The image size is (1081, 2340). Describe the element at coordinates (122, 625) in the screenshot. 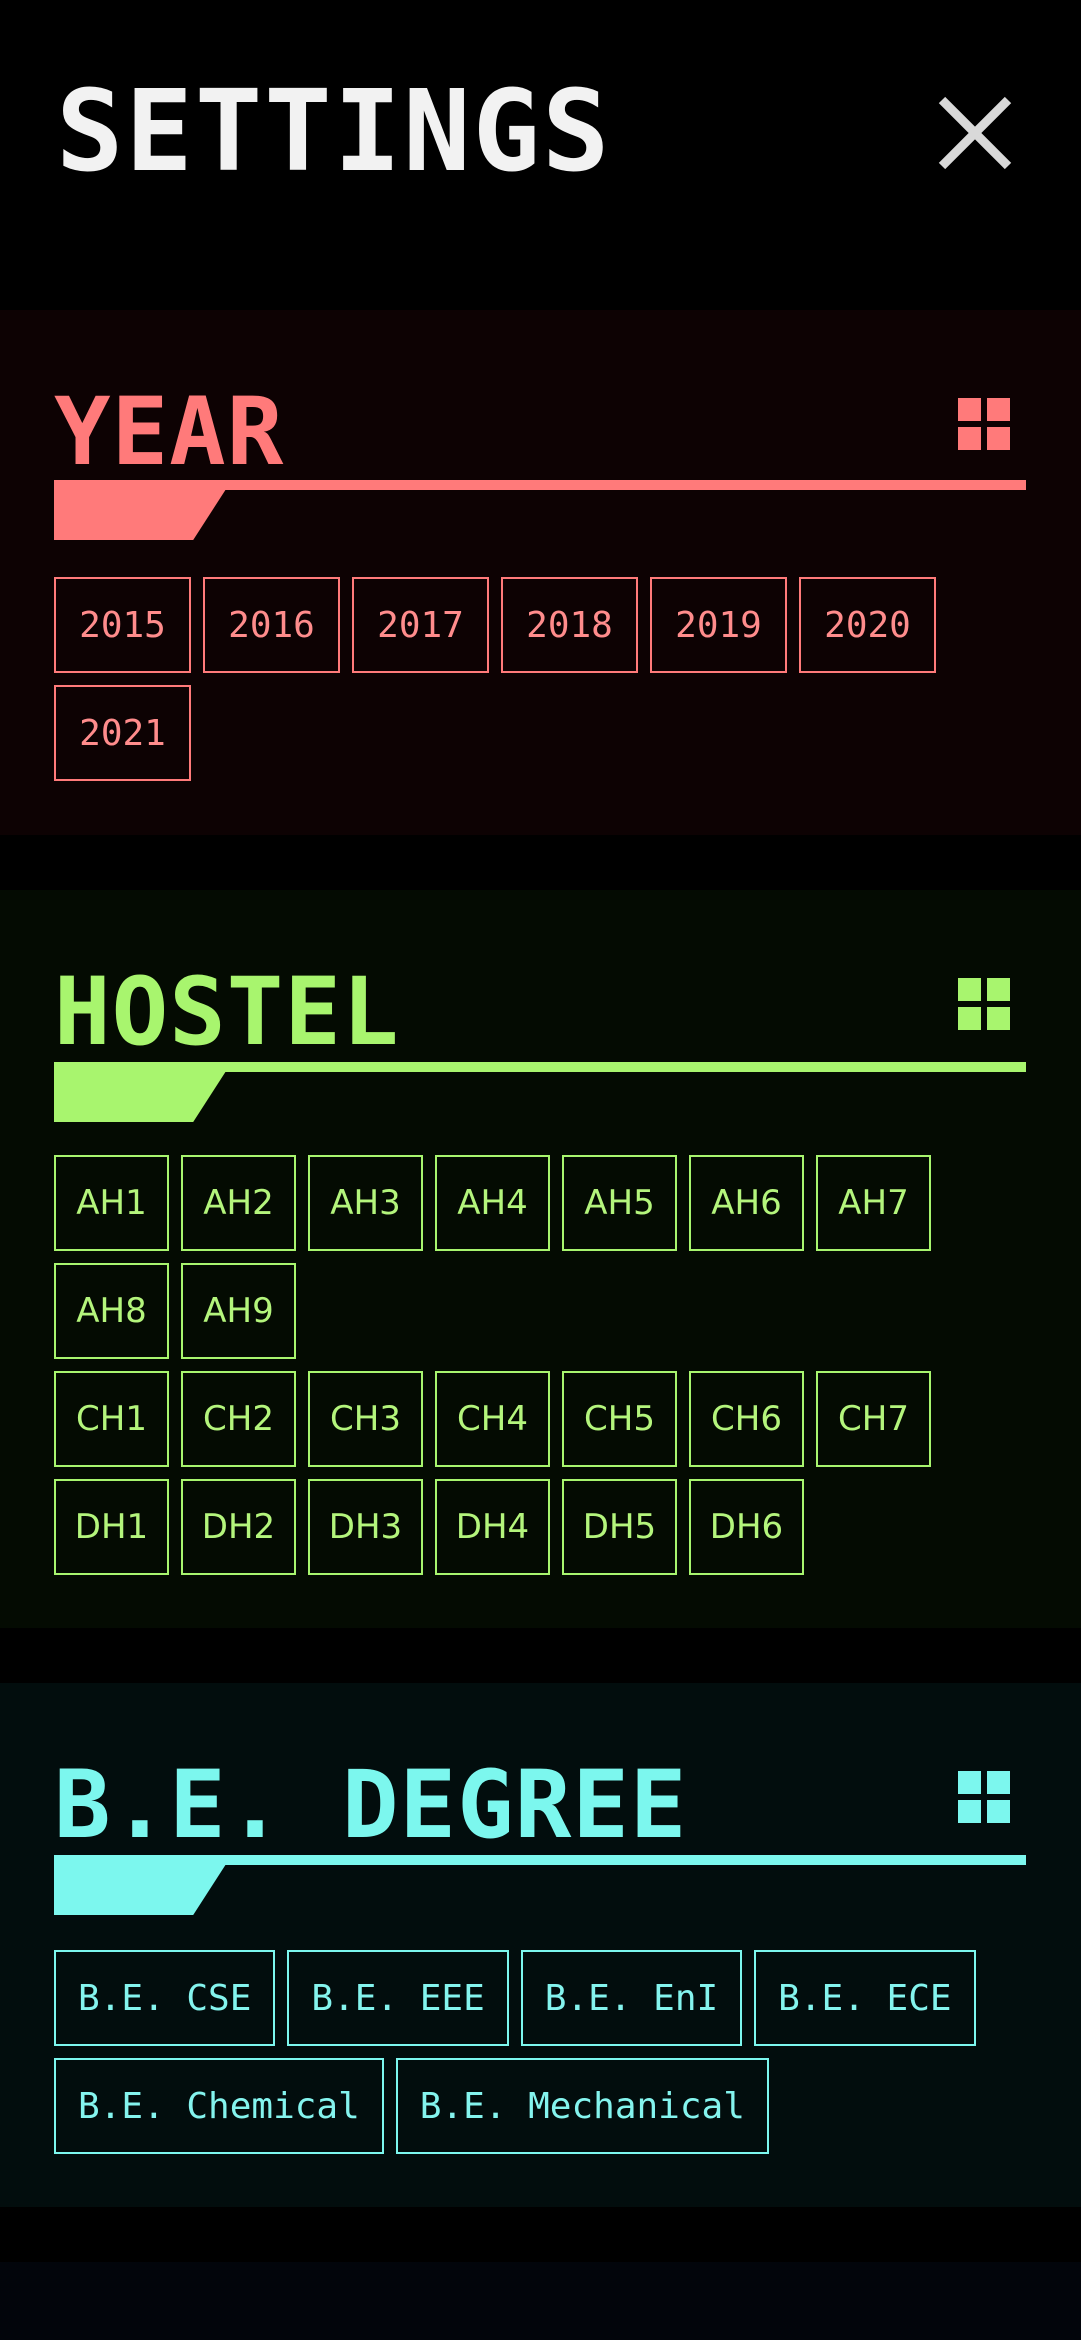

I see `filter-chip: 2015` at that location.